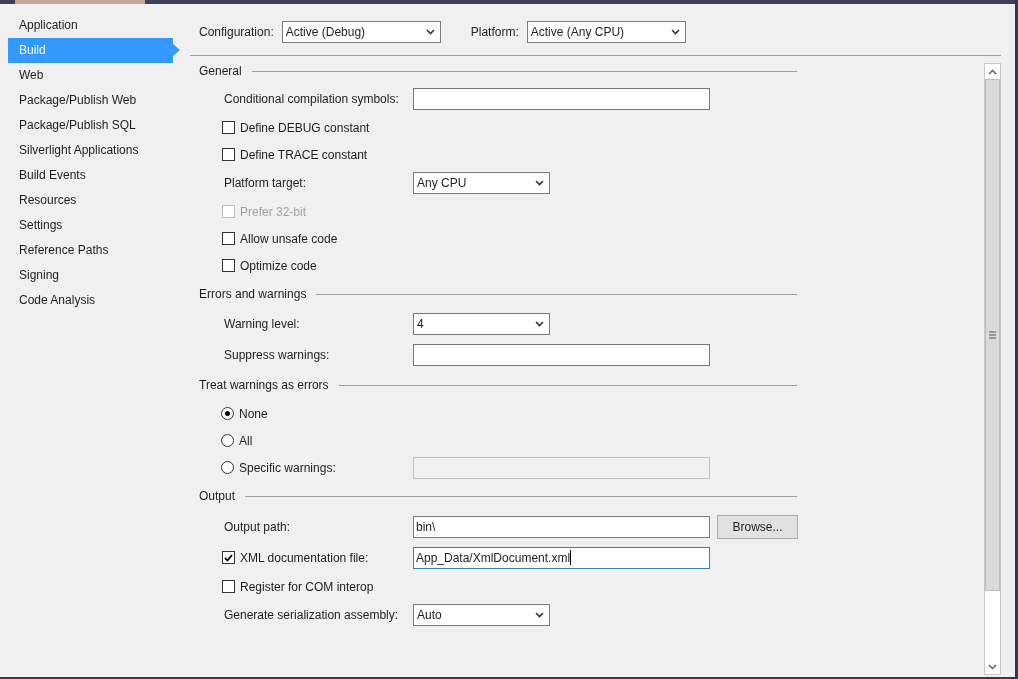 The height and width of the screenshot is (679, 1018). What do you see at coordinates (253, 413) in the screenshot?
I see `radio-label: None` at bounding box center [253, 413].